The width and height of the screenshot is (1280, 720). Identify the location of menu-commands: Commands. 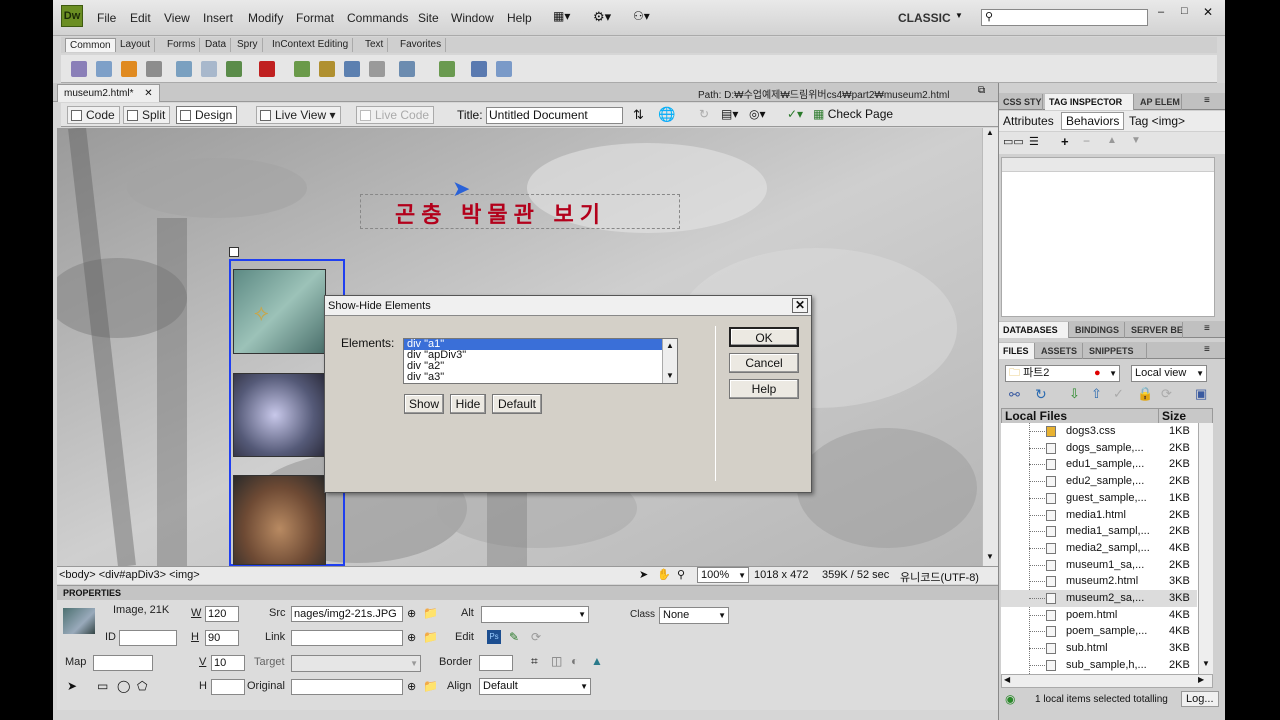
(377, 18).